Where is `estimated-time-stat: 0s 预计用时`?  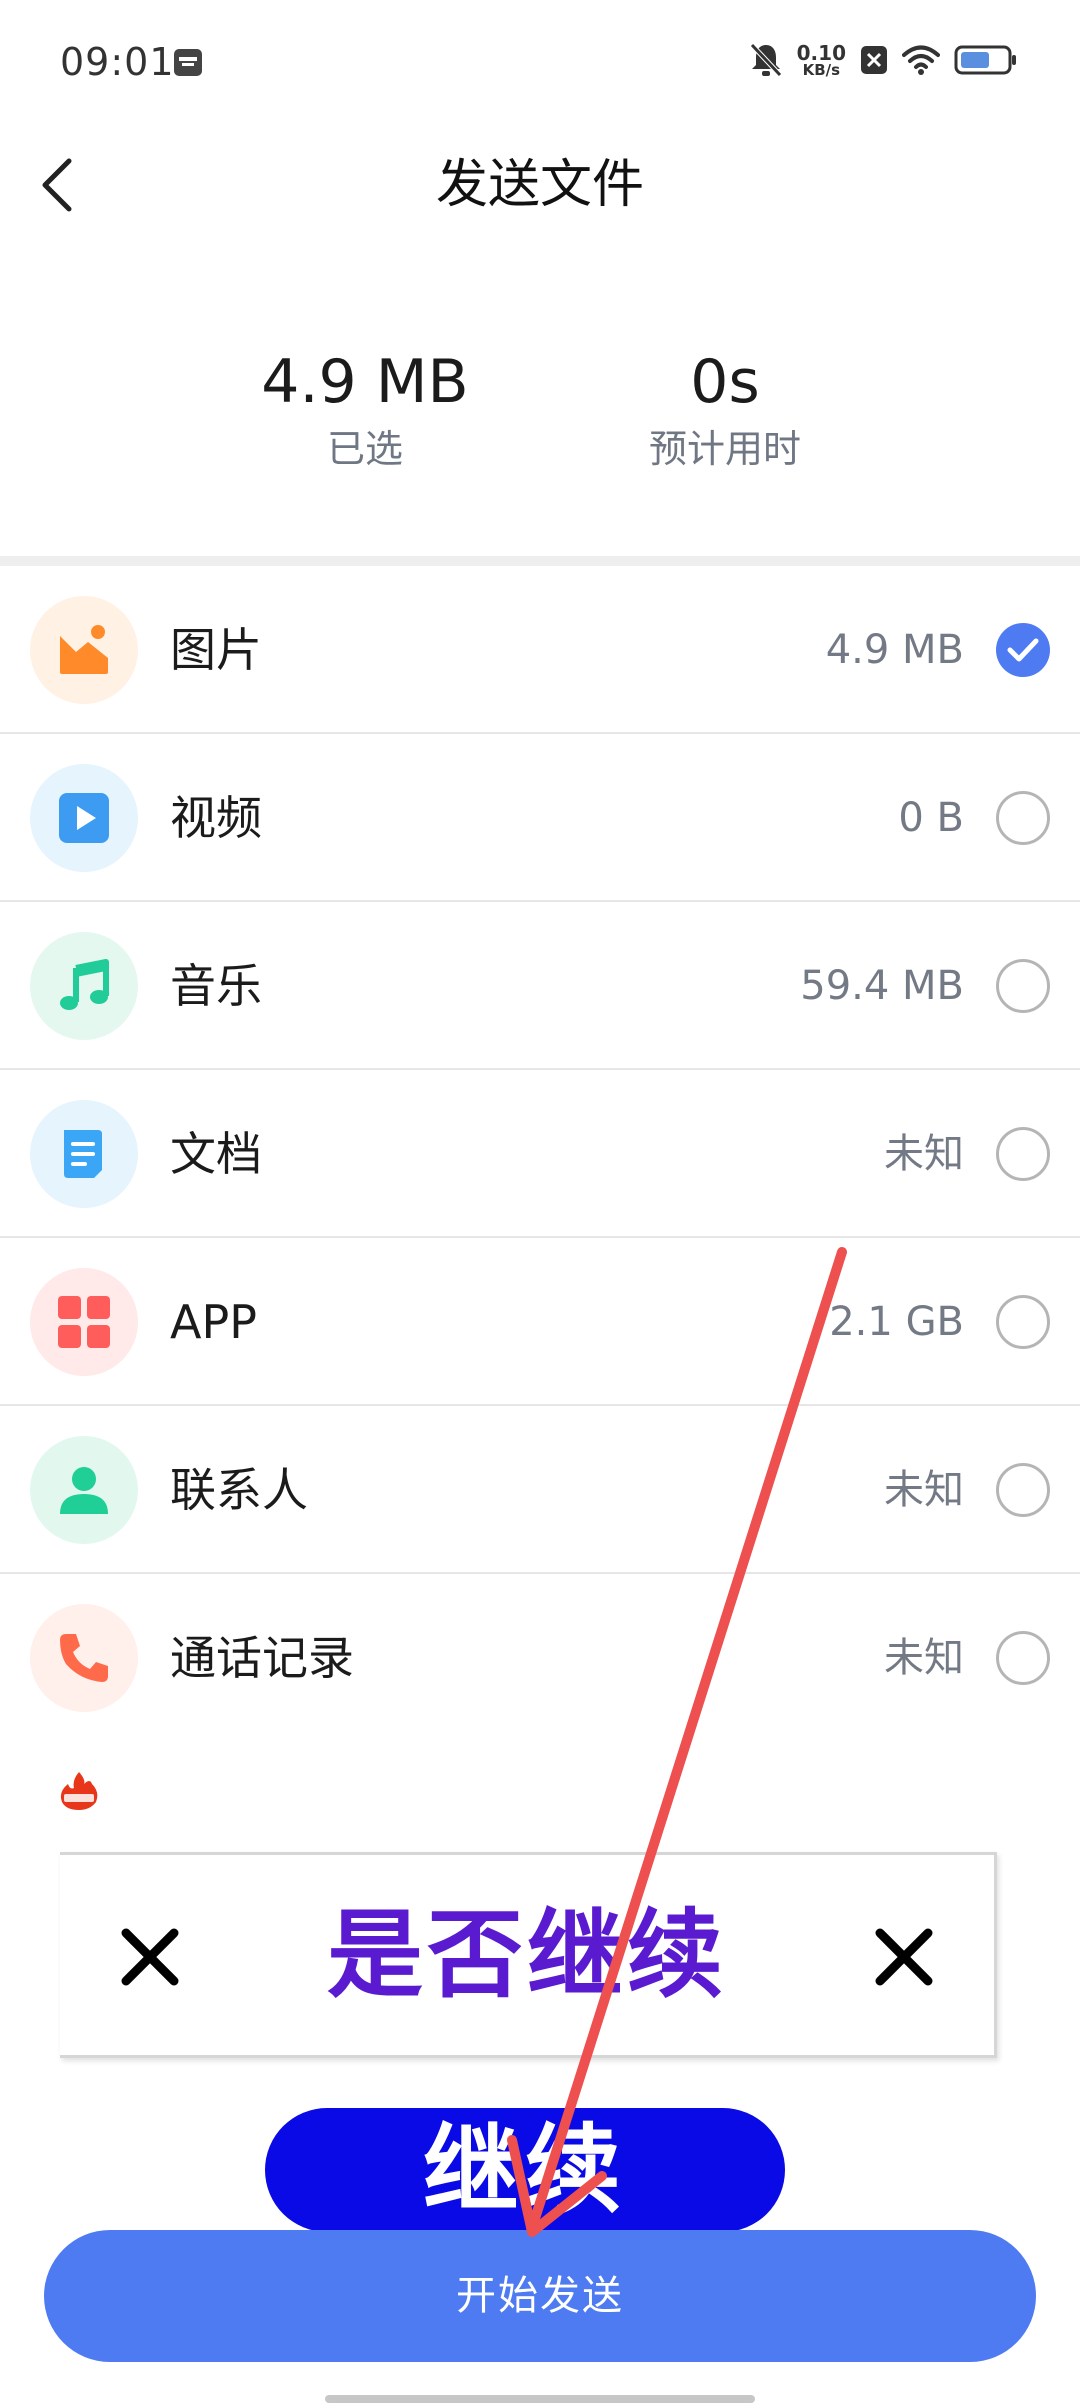
estimated-time-stat: 0s 预计用时 is located at coordinates (725, 411).